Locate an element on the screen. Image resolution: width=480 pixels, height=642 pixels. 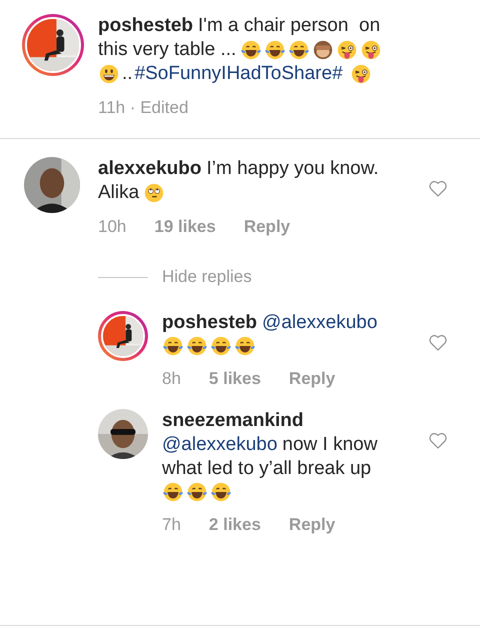
timestamp: 7h is located at coordinates (171, 525).